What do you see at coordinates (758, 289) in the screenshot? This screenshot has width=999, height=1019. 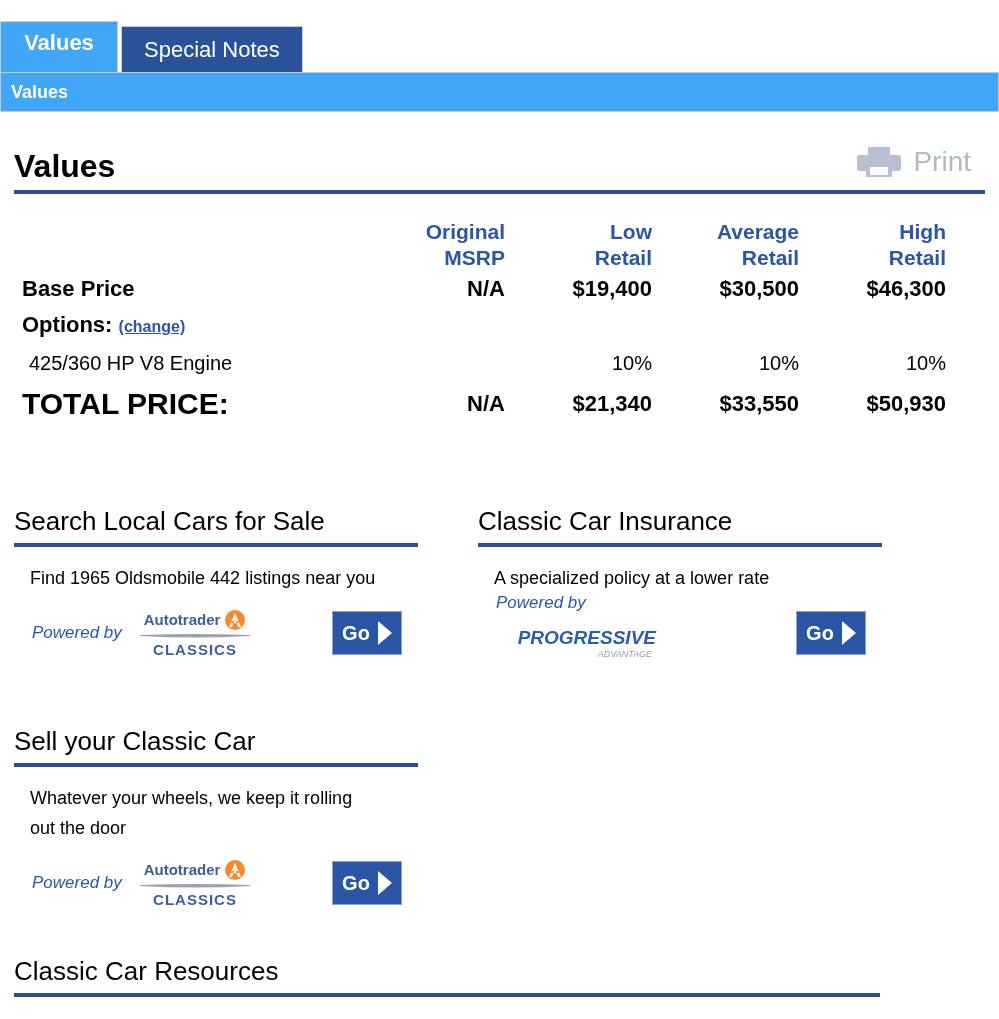 I see `table-cell-text: $30,500` at bounding box center [758, 289].